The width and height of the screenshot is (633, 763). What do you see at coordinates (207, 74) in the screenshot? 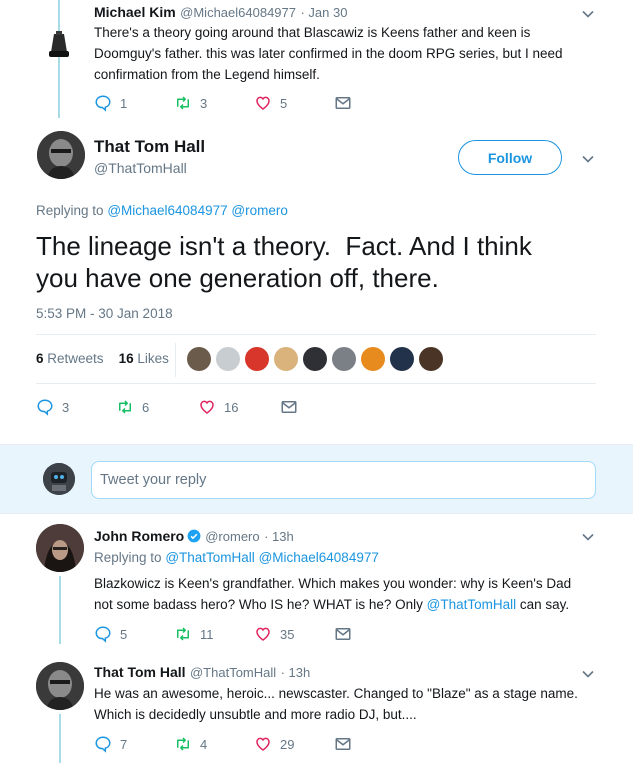
I see `tweet-text-line: confirmation from the Legend himself.` at bounding box center [207, 74].